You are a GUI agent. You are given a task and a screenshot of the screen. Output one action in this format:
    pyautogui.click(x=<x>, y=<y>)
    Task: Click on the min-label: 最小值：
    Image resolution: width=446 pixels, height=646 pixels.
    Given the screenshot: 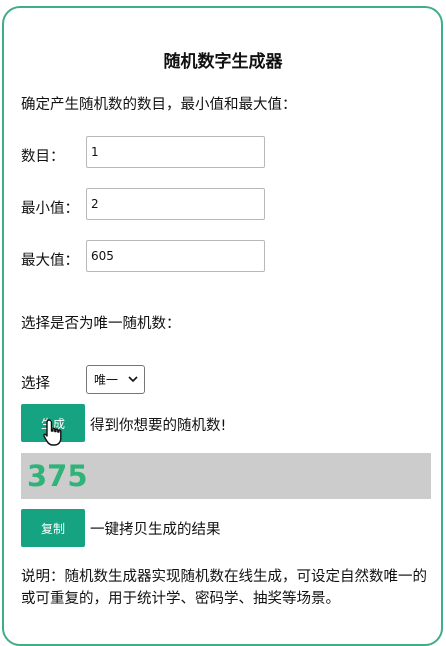 What is the action you would take?
    pyautogui.click(x=50, y=209)
    